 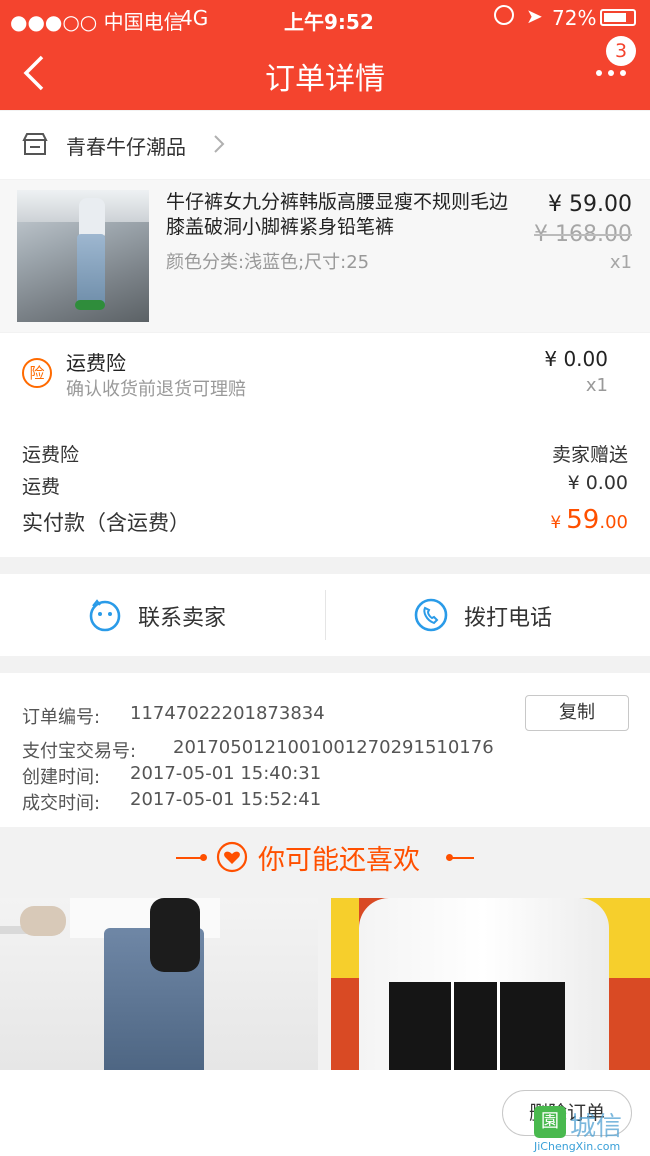 I want to click on insurance-quantity: x1, so click(x=596, y=385).